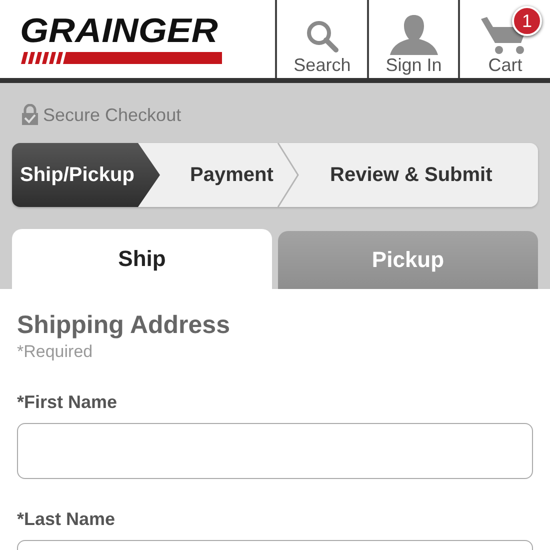  I want to click on required-note: *Required, so click(55, 352).